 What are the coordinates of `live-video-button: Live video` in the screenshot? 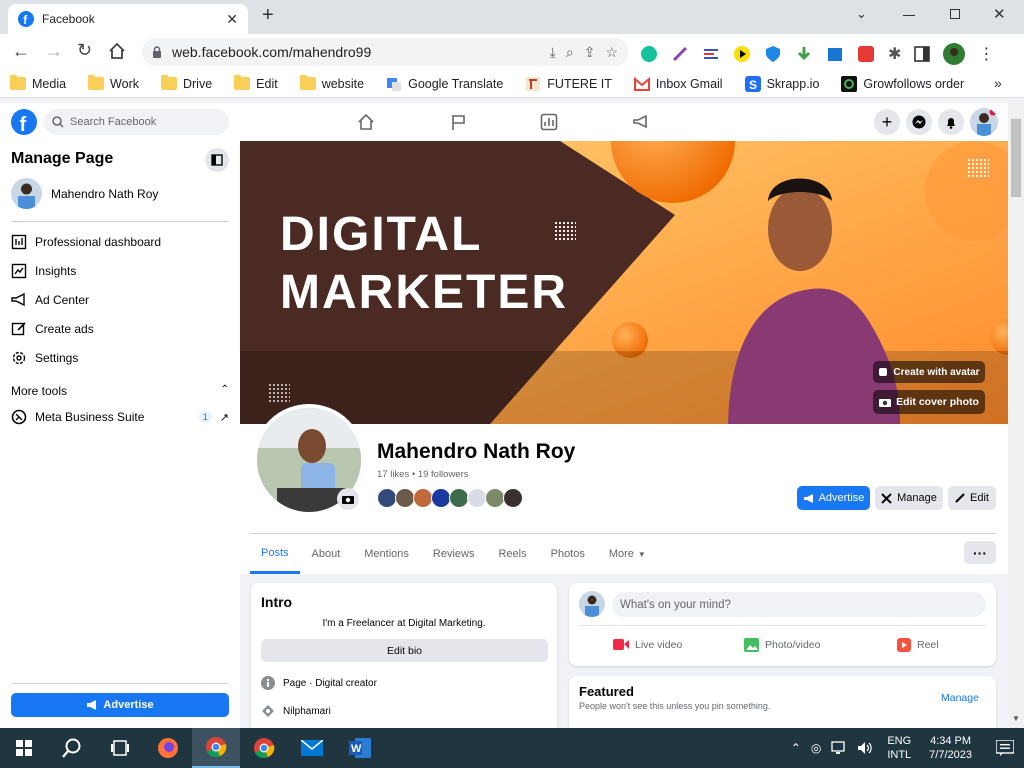 It's located at (647, 644).